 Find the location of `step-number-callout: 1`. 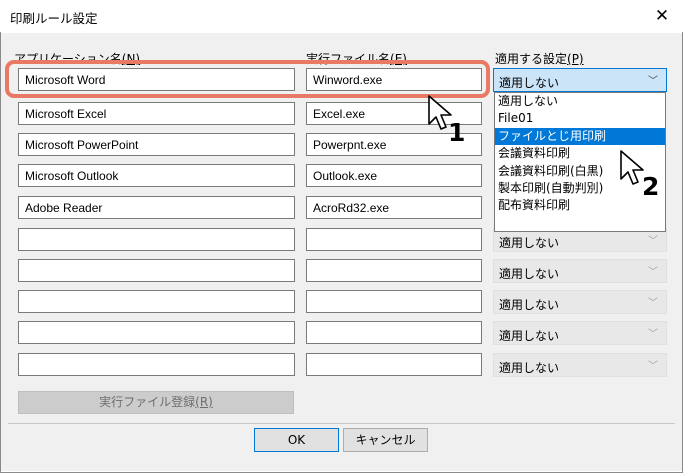

step-number-callout: 1 is located at coordinates (457, 132).